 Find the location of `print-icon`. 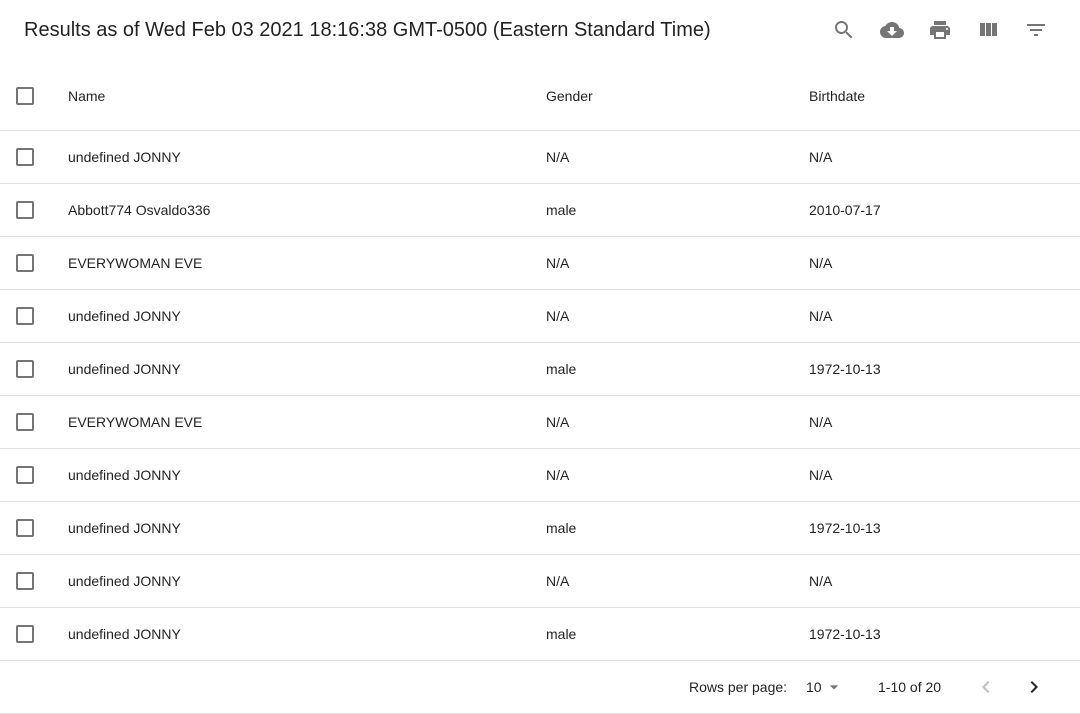

print-icon is located at coordinates (940, 30).